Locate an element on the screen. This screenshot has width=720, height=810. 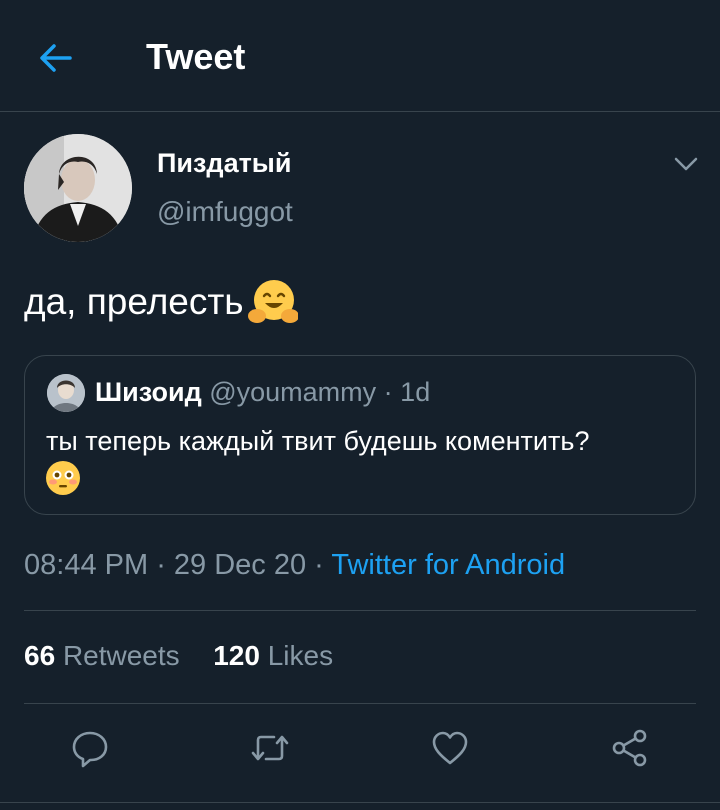
source-link: Twitter for Android is located at coordinates (448, 565).